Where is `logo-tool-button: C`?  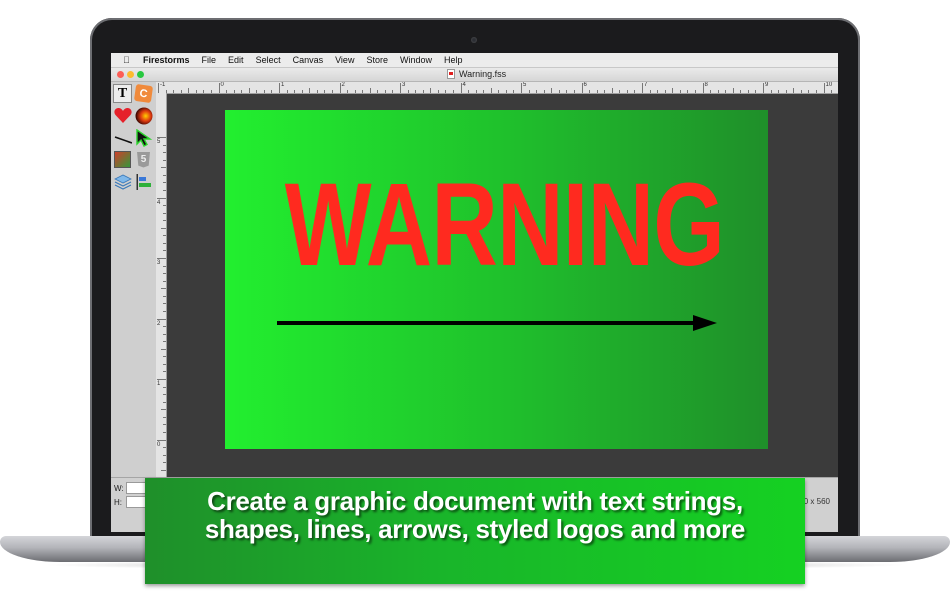
logo-tool-button: C is located at coordinates (143, 93).